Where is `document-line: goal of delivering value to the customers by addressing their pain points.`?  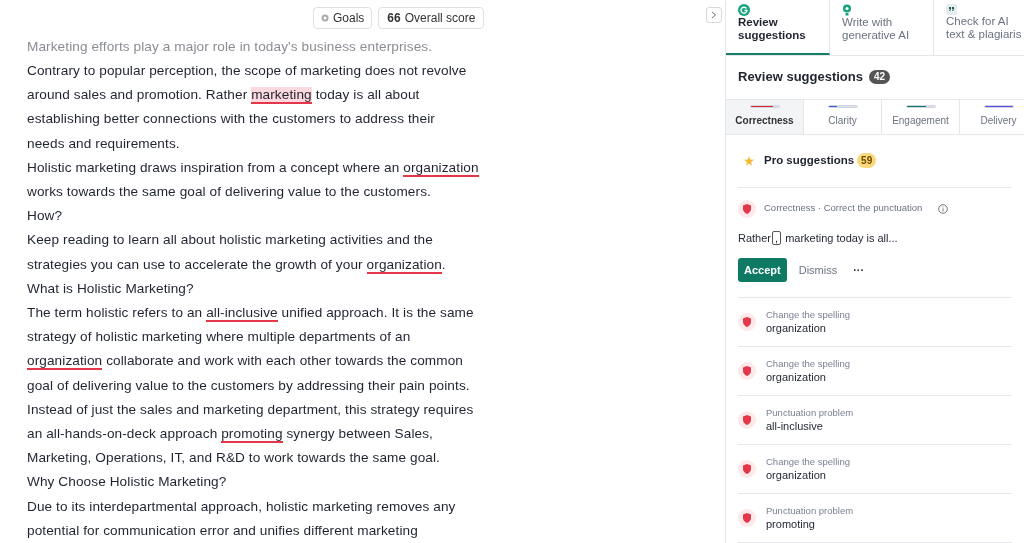
document-line: goal of delivering value to the customers by addressing their pain points. is located at coordinates (249, 385).